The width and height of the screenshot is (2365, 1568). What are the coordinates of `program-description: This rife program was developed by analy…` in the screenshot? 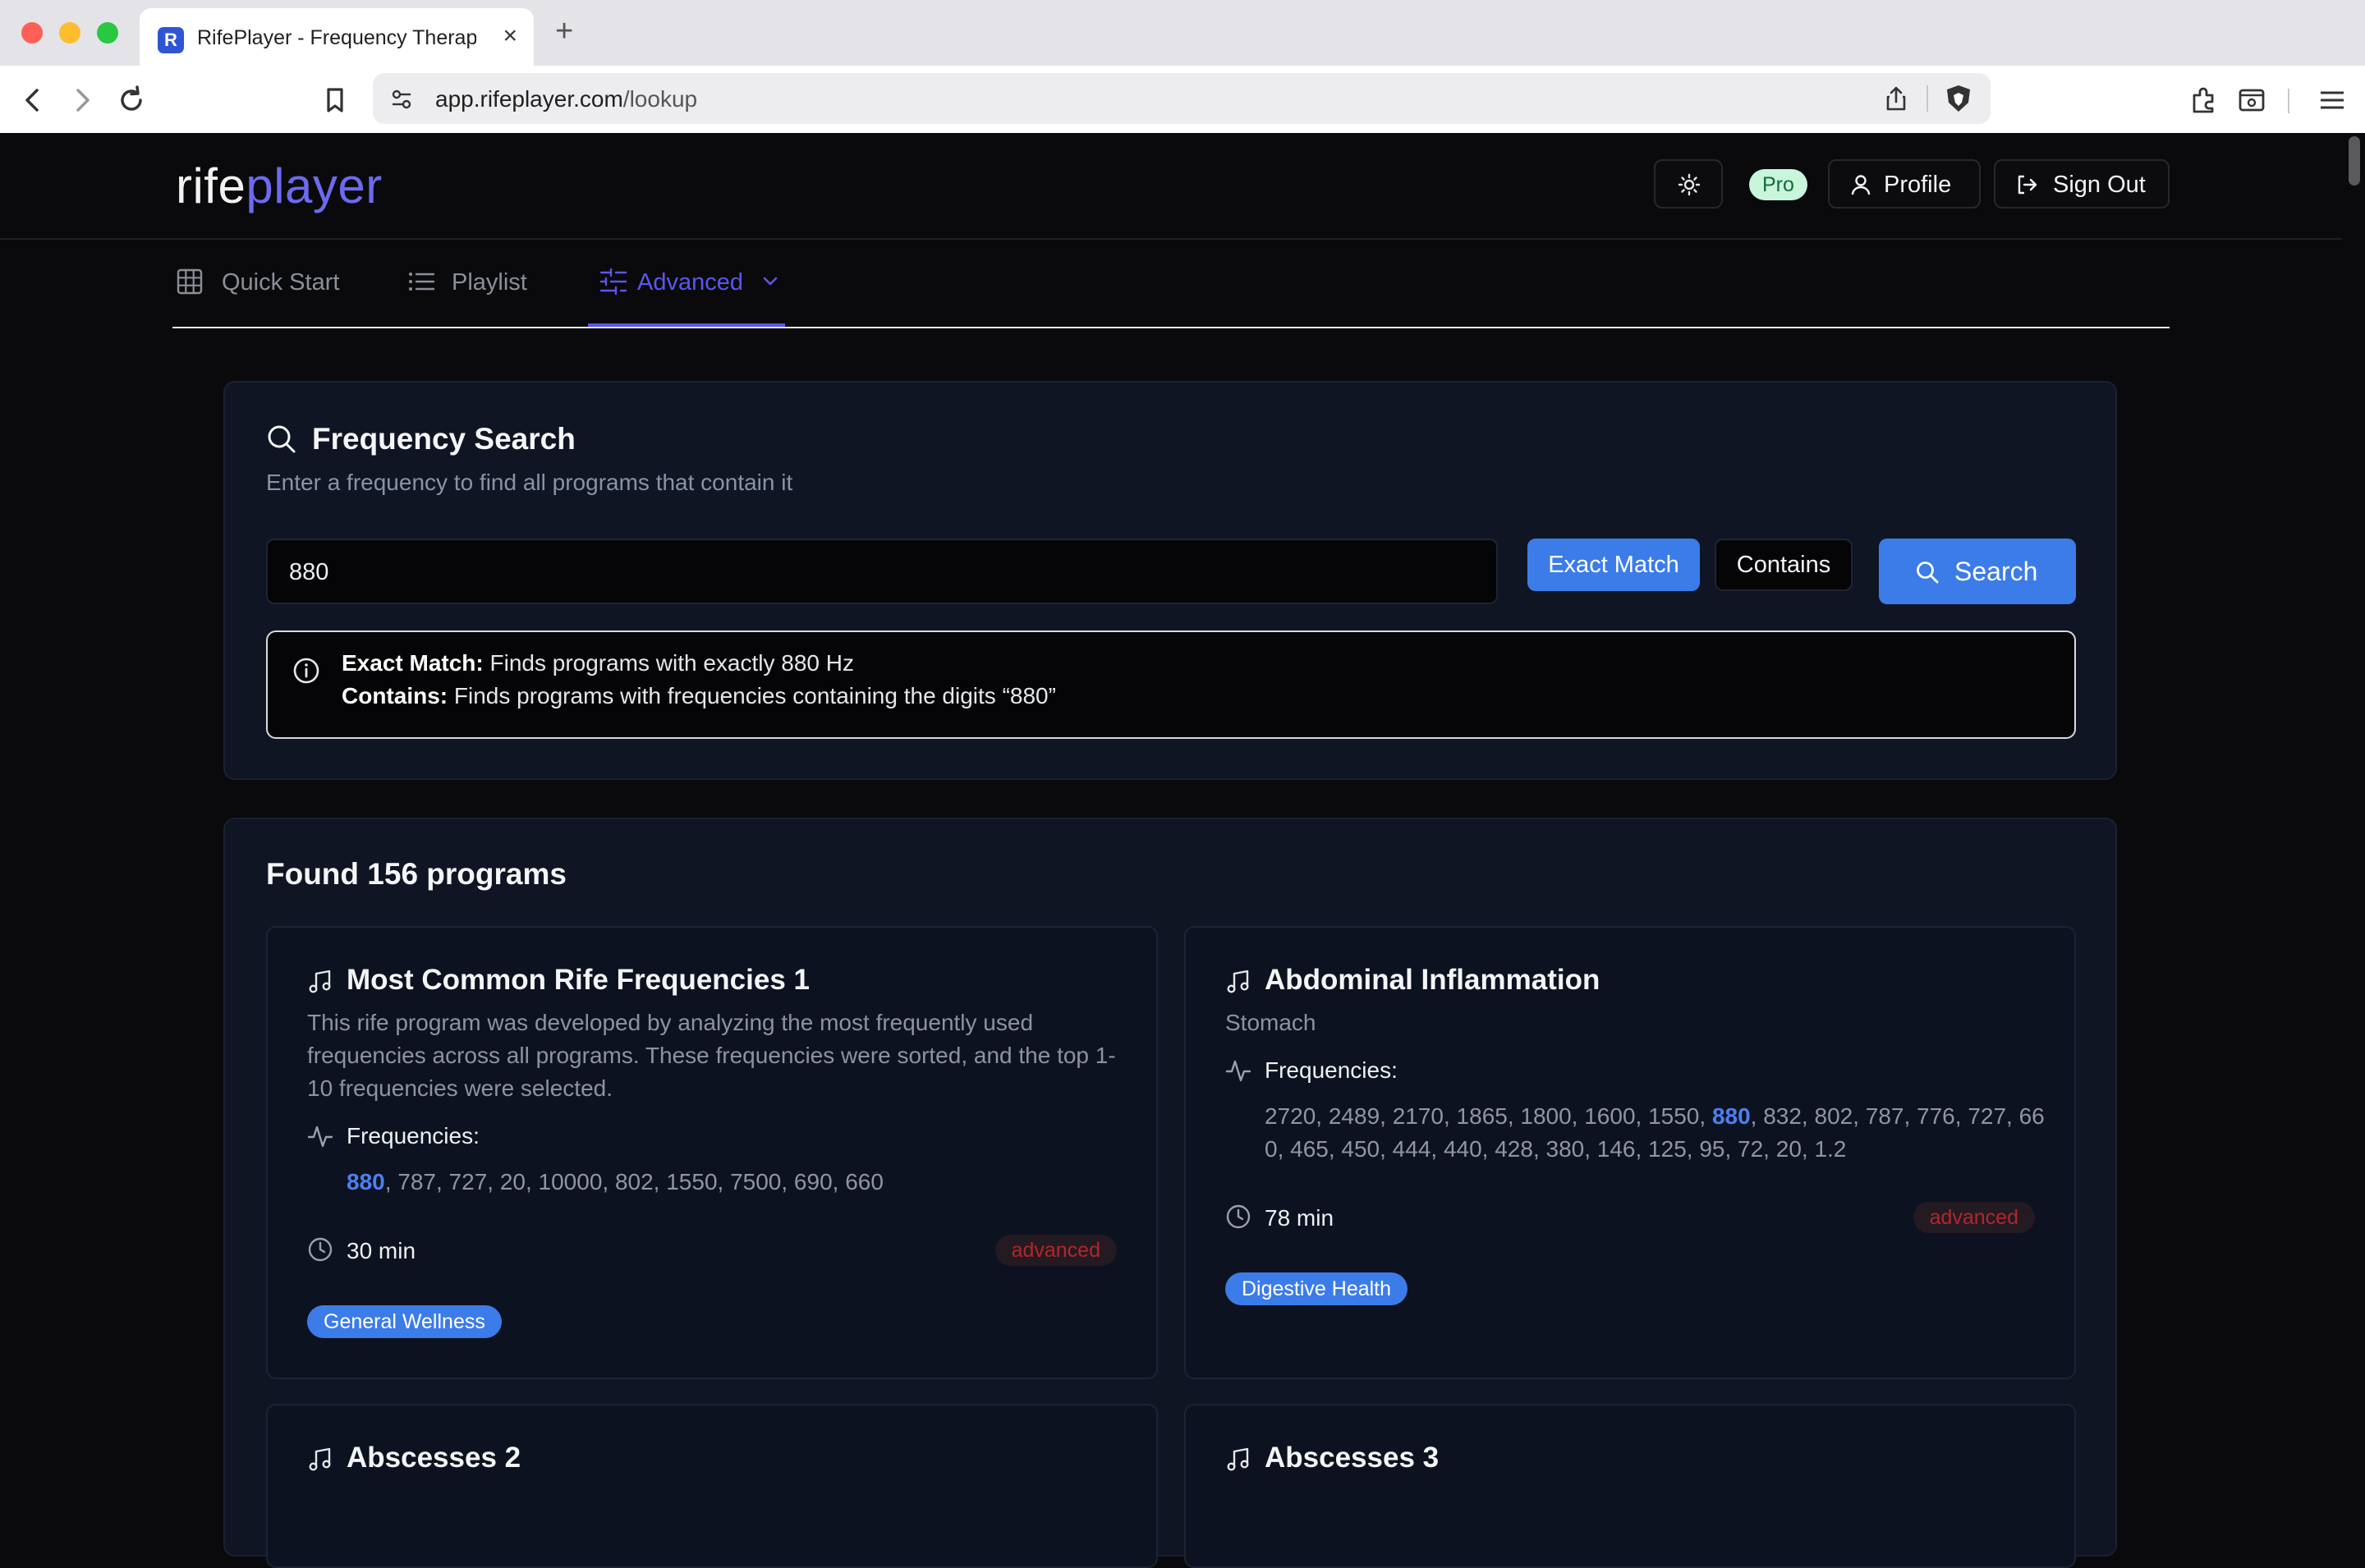 It's located at (712, 1055).